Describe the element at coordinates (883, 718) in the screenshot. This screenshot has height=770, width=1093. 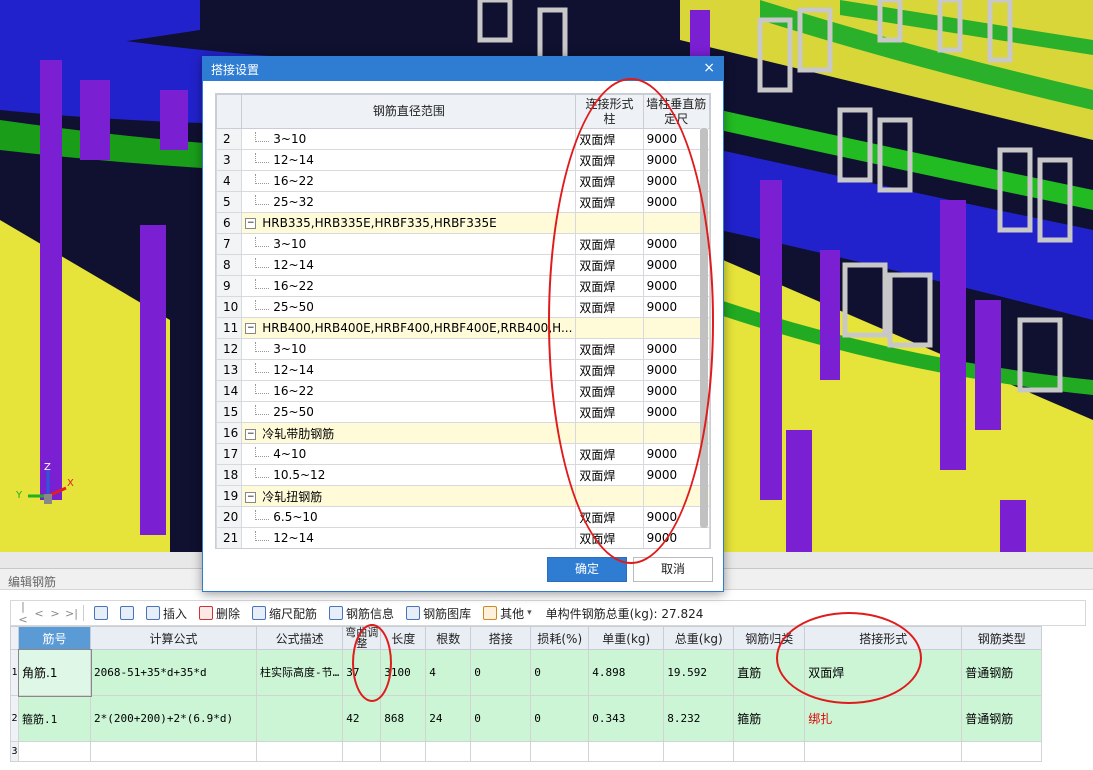
I see `cell-lap-form: 绑扎` at that location.